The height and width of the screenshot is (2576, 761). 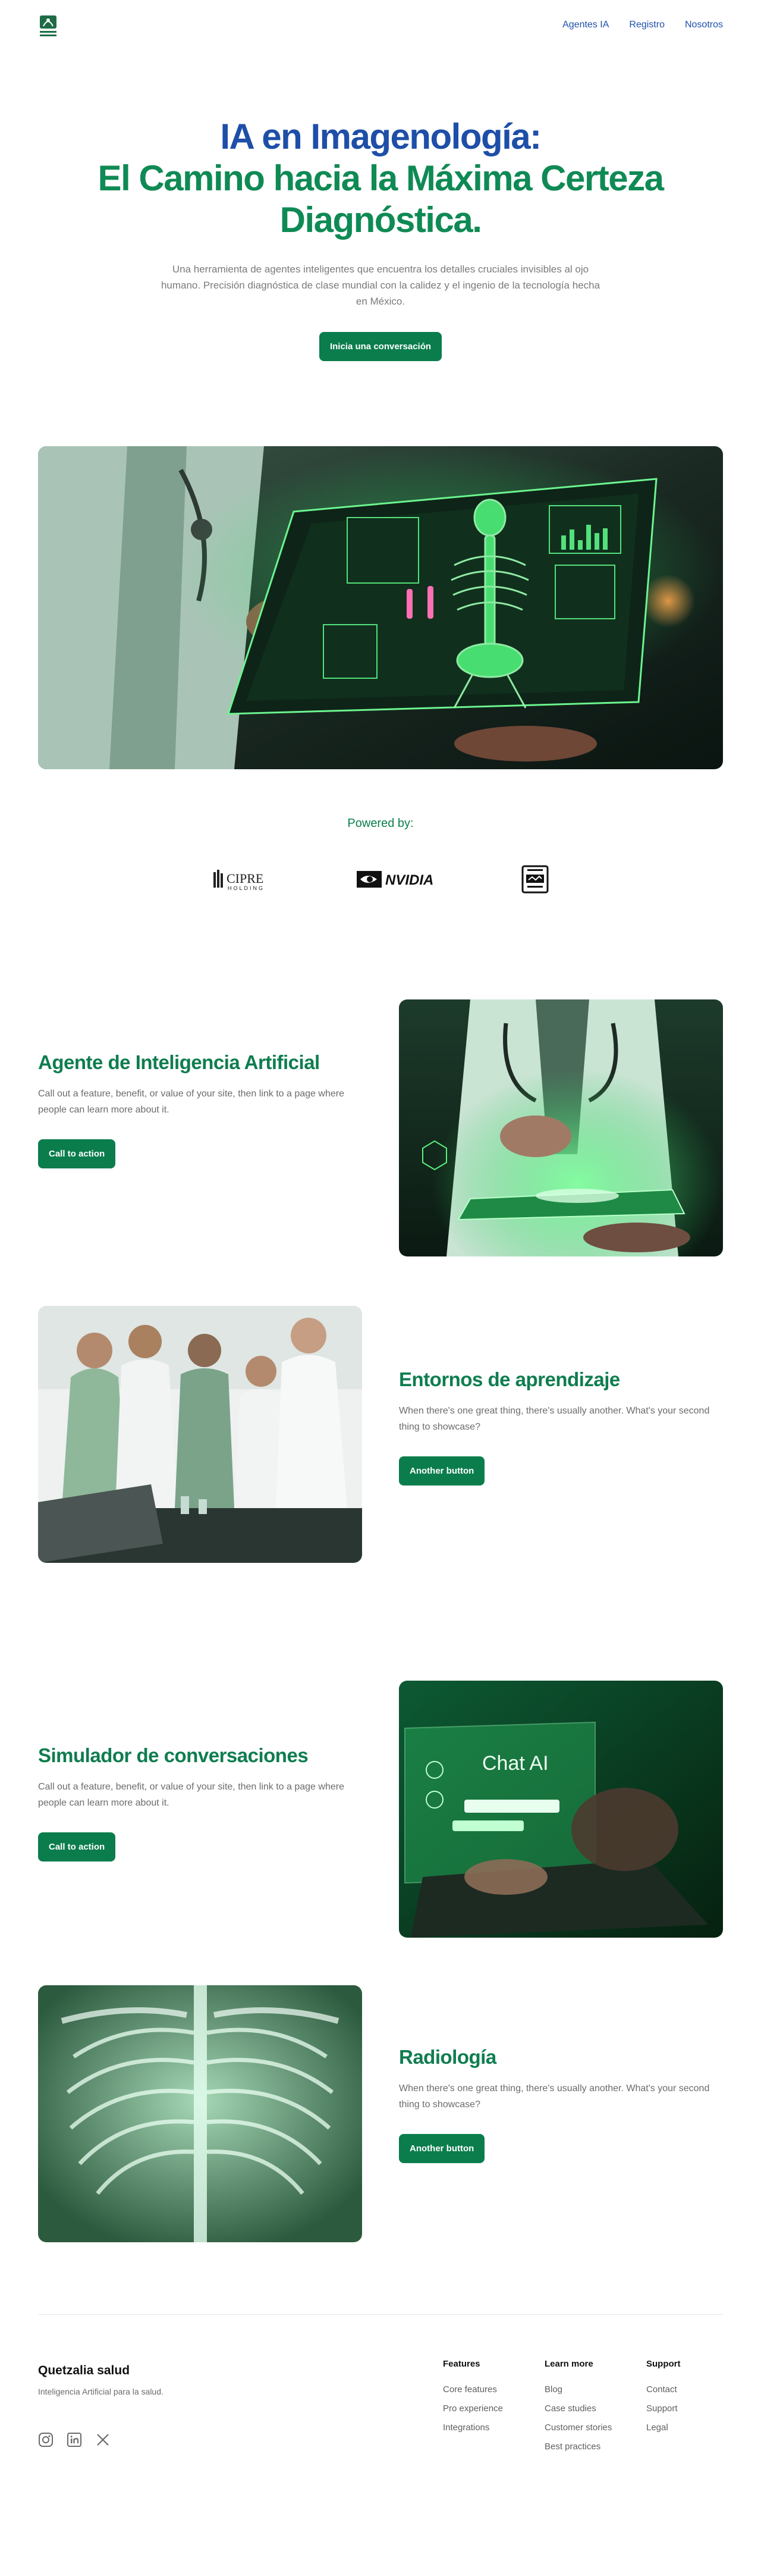 What do you see at coordinates (585, 25) in the screenshot?
I see `nav-link-agentes: Agentes IA` at bounding box center [585, 25].